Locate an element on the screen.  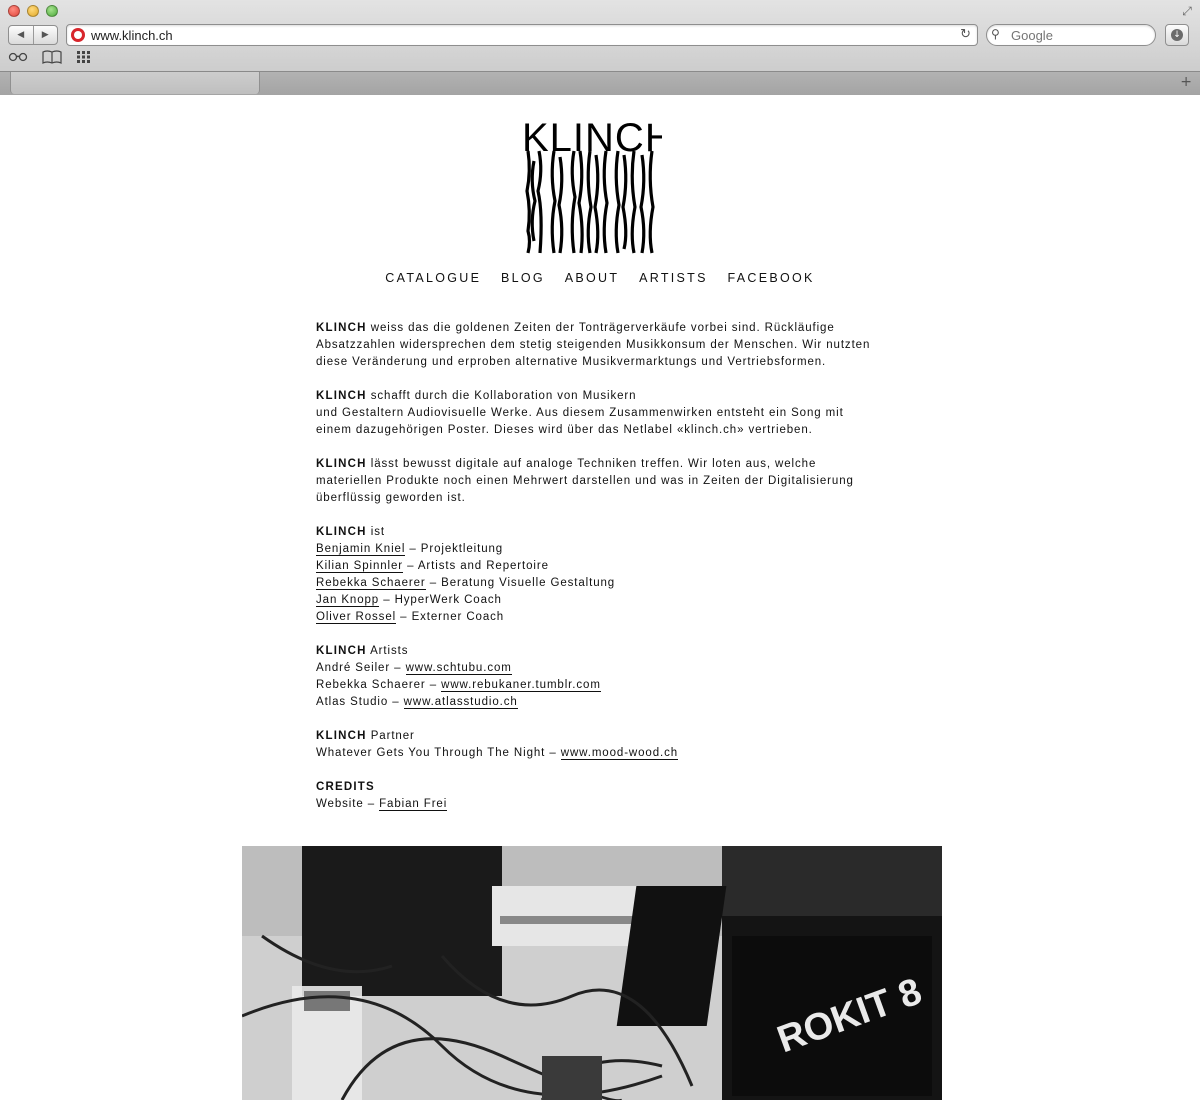
address-bar: www.klinch.ch ↻ is located at coordinates (522, 35).